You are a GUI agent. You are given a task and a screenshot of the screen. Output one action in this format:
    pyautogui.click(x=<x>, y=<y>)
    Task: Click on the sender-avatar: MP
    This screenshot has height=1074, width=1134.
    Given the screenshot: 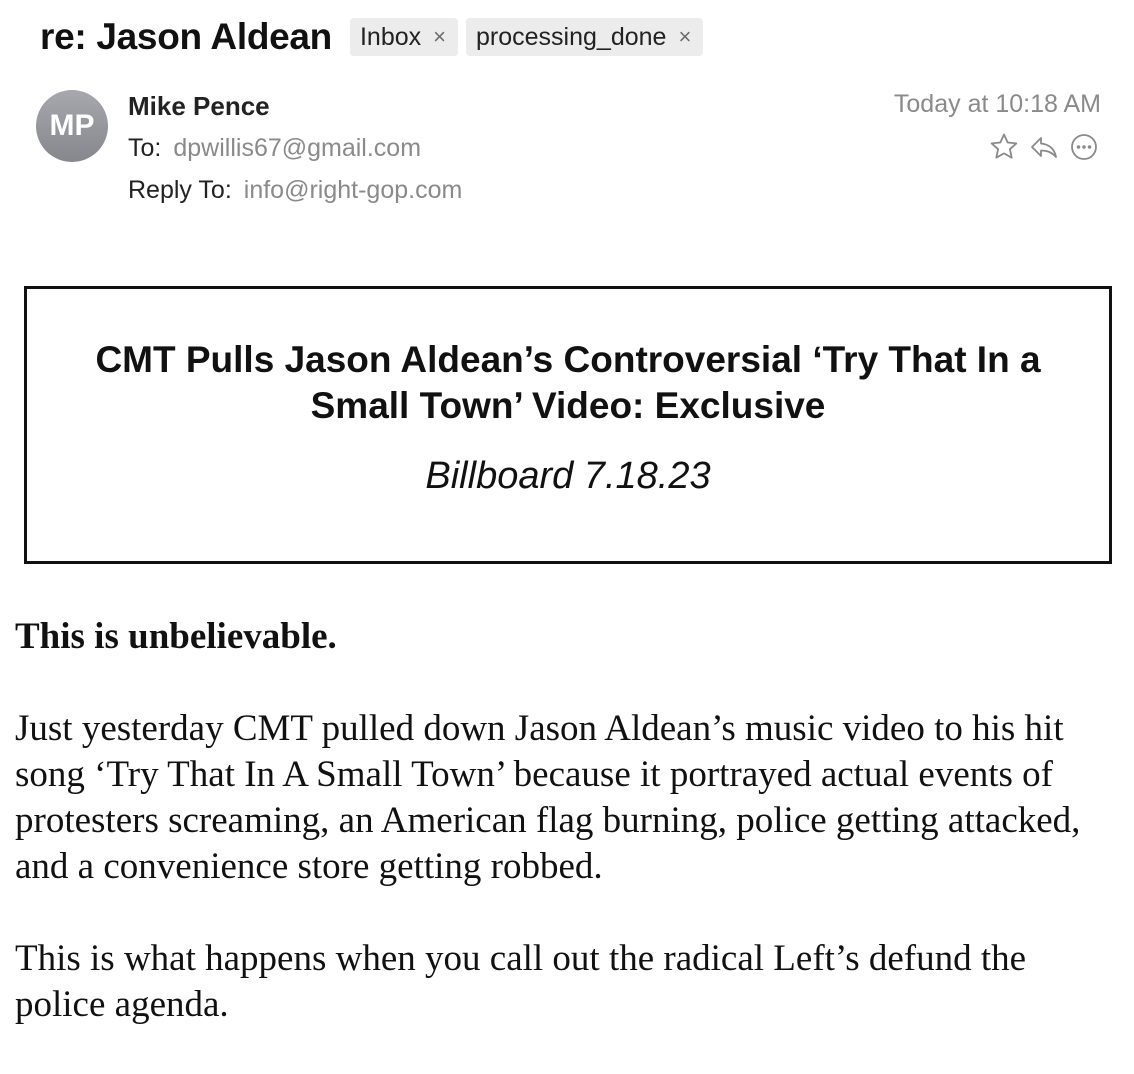 What is the action you would take?
    pyautogui.click(x=72, y=126)
    